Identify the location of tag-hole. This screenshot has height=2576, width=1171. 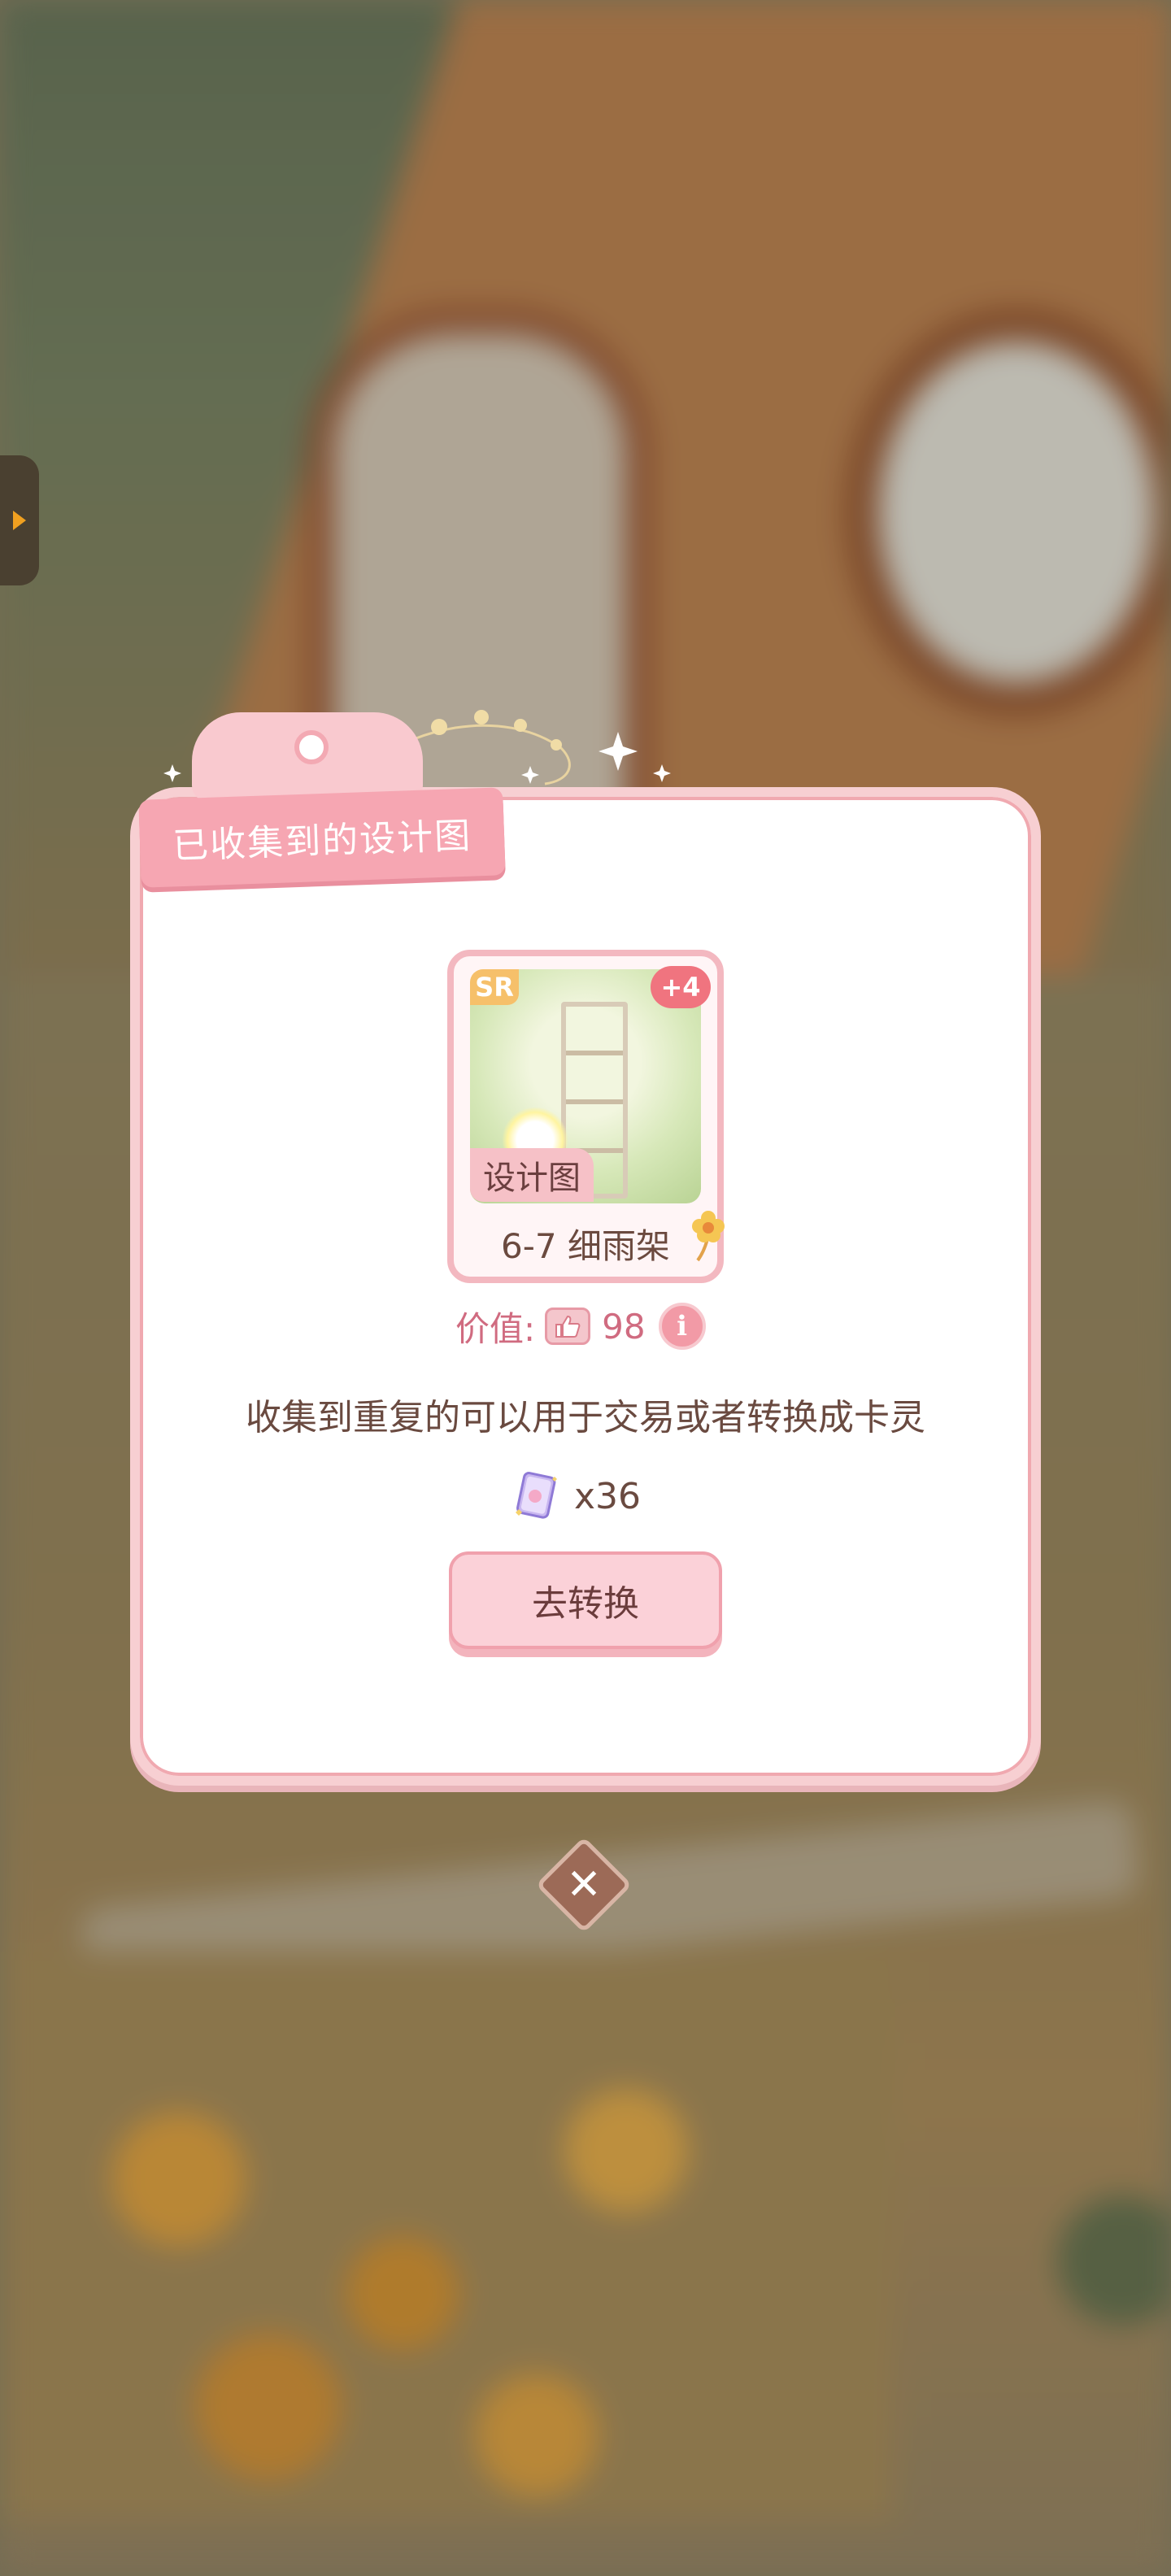
(312, 747).